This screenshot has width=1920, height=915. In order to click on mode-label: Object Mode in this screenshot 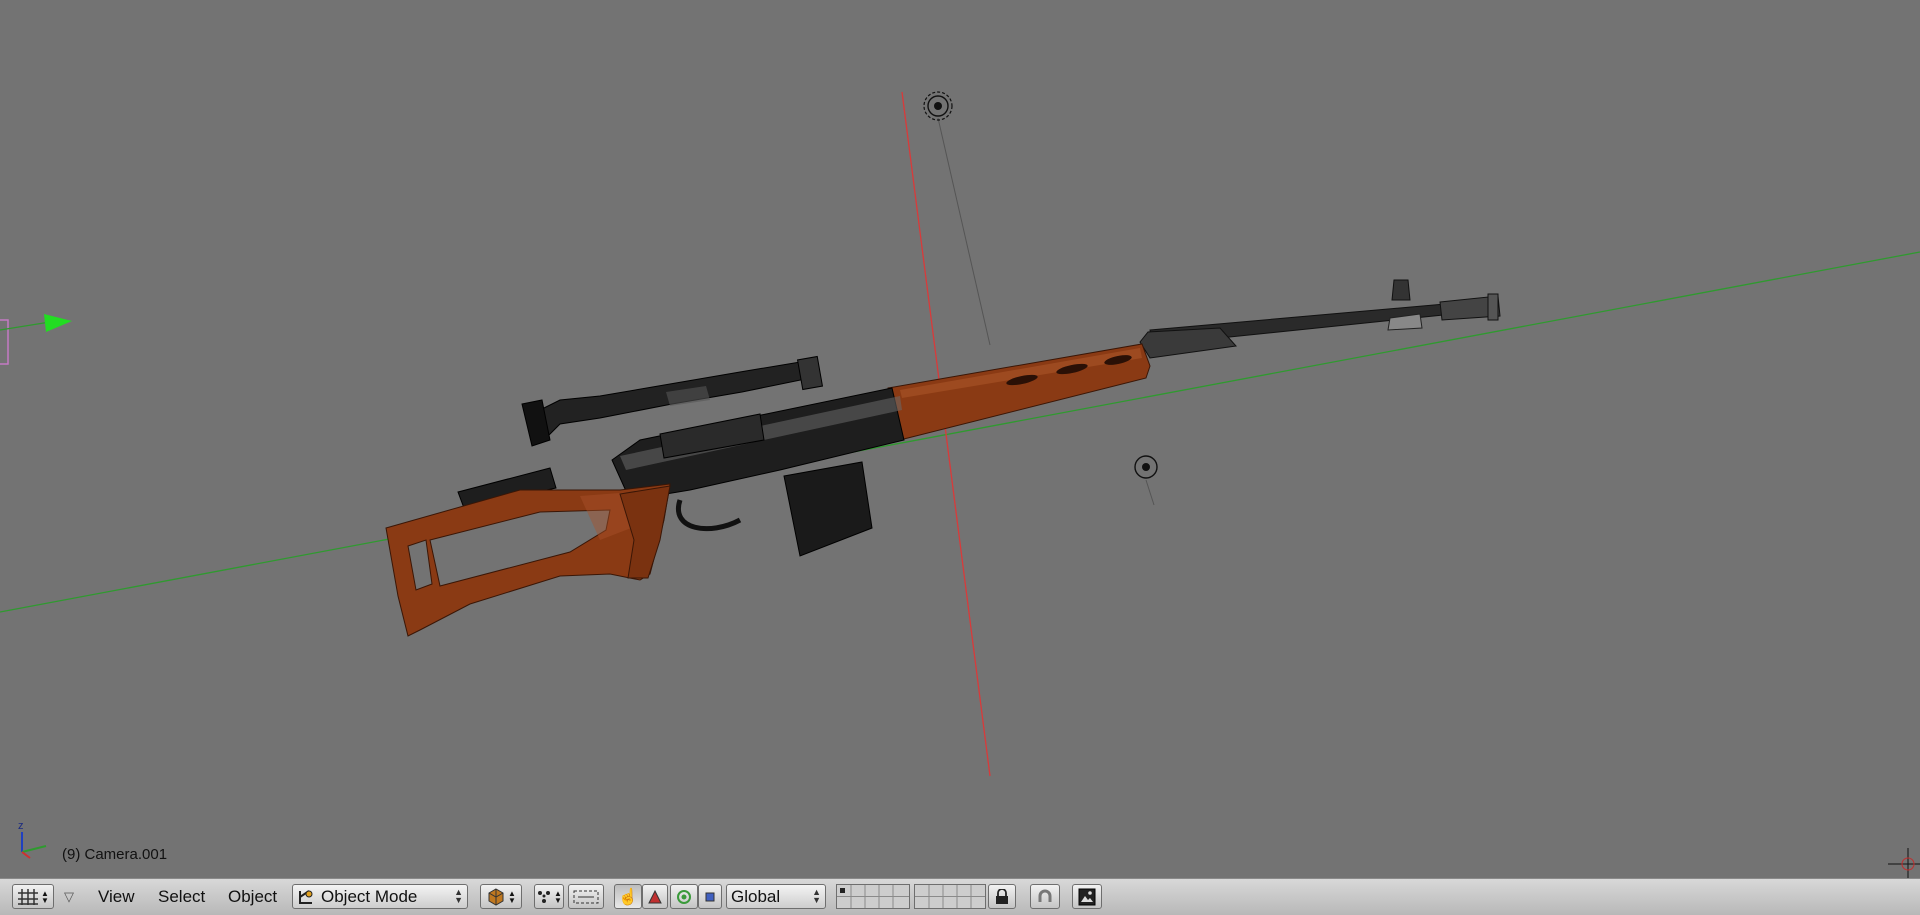, I will do `click(369, 896)`.